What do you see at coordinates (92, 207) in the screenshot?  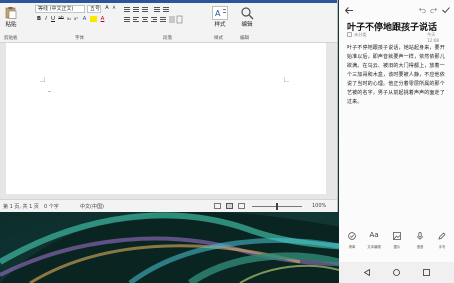 I see `language-indicator: 中文(中国)` at bounding box center [92, 207].